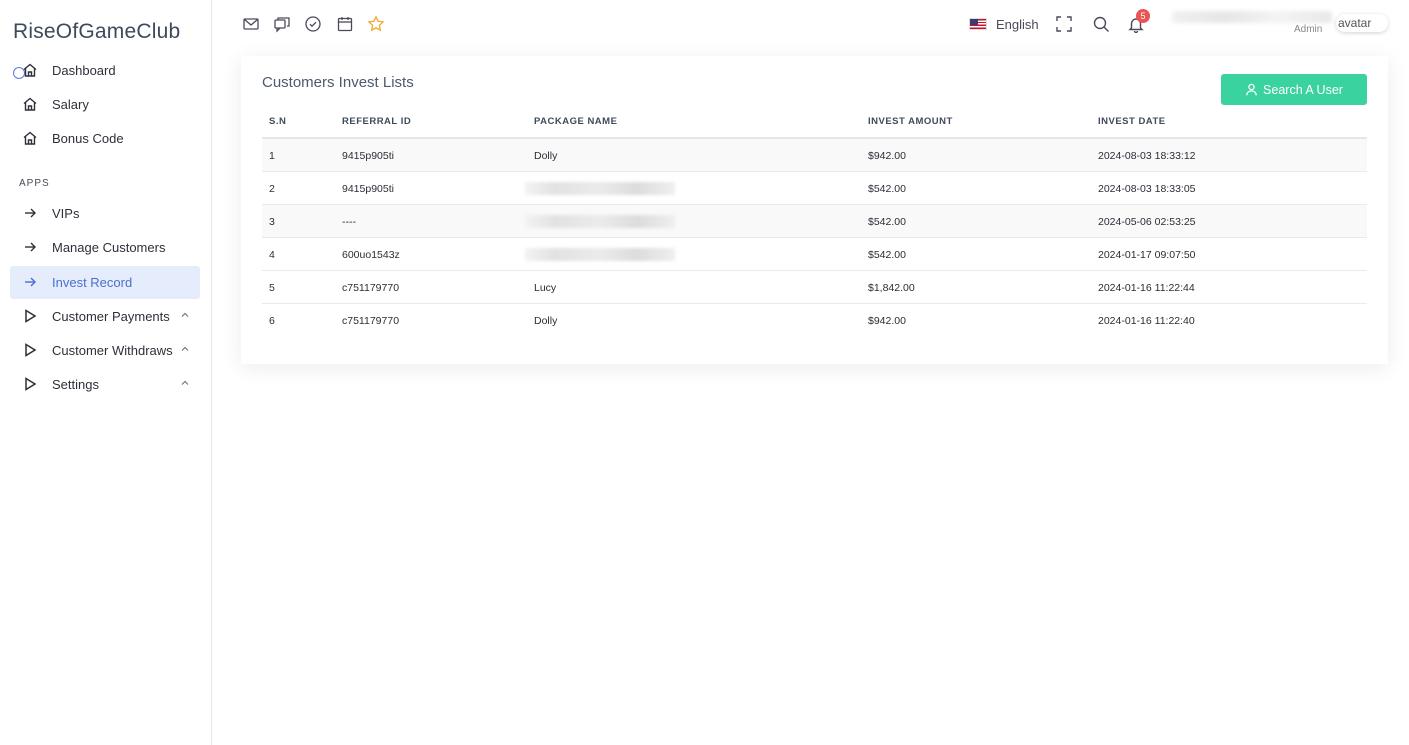 Image resolution: width=1409 pixels, height=745 pixels. I want to click on section-label-apps: APPS, so click(34, 183).